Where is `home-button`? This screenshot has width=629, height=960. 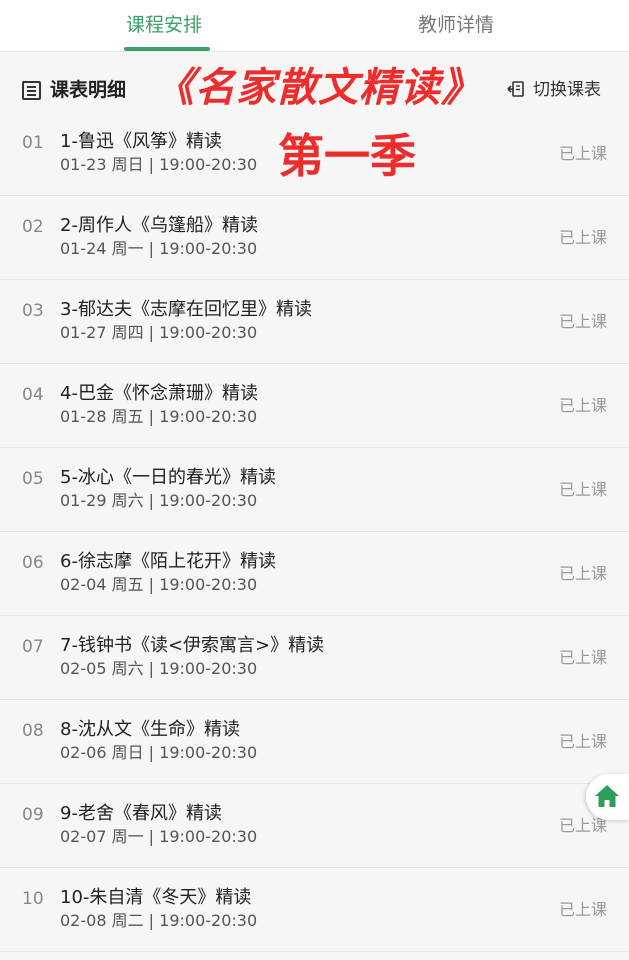
home-button is located at coordinates (607, 797).